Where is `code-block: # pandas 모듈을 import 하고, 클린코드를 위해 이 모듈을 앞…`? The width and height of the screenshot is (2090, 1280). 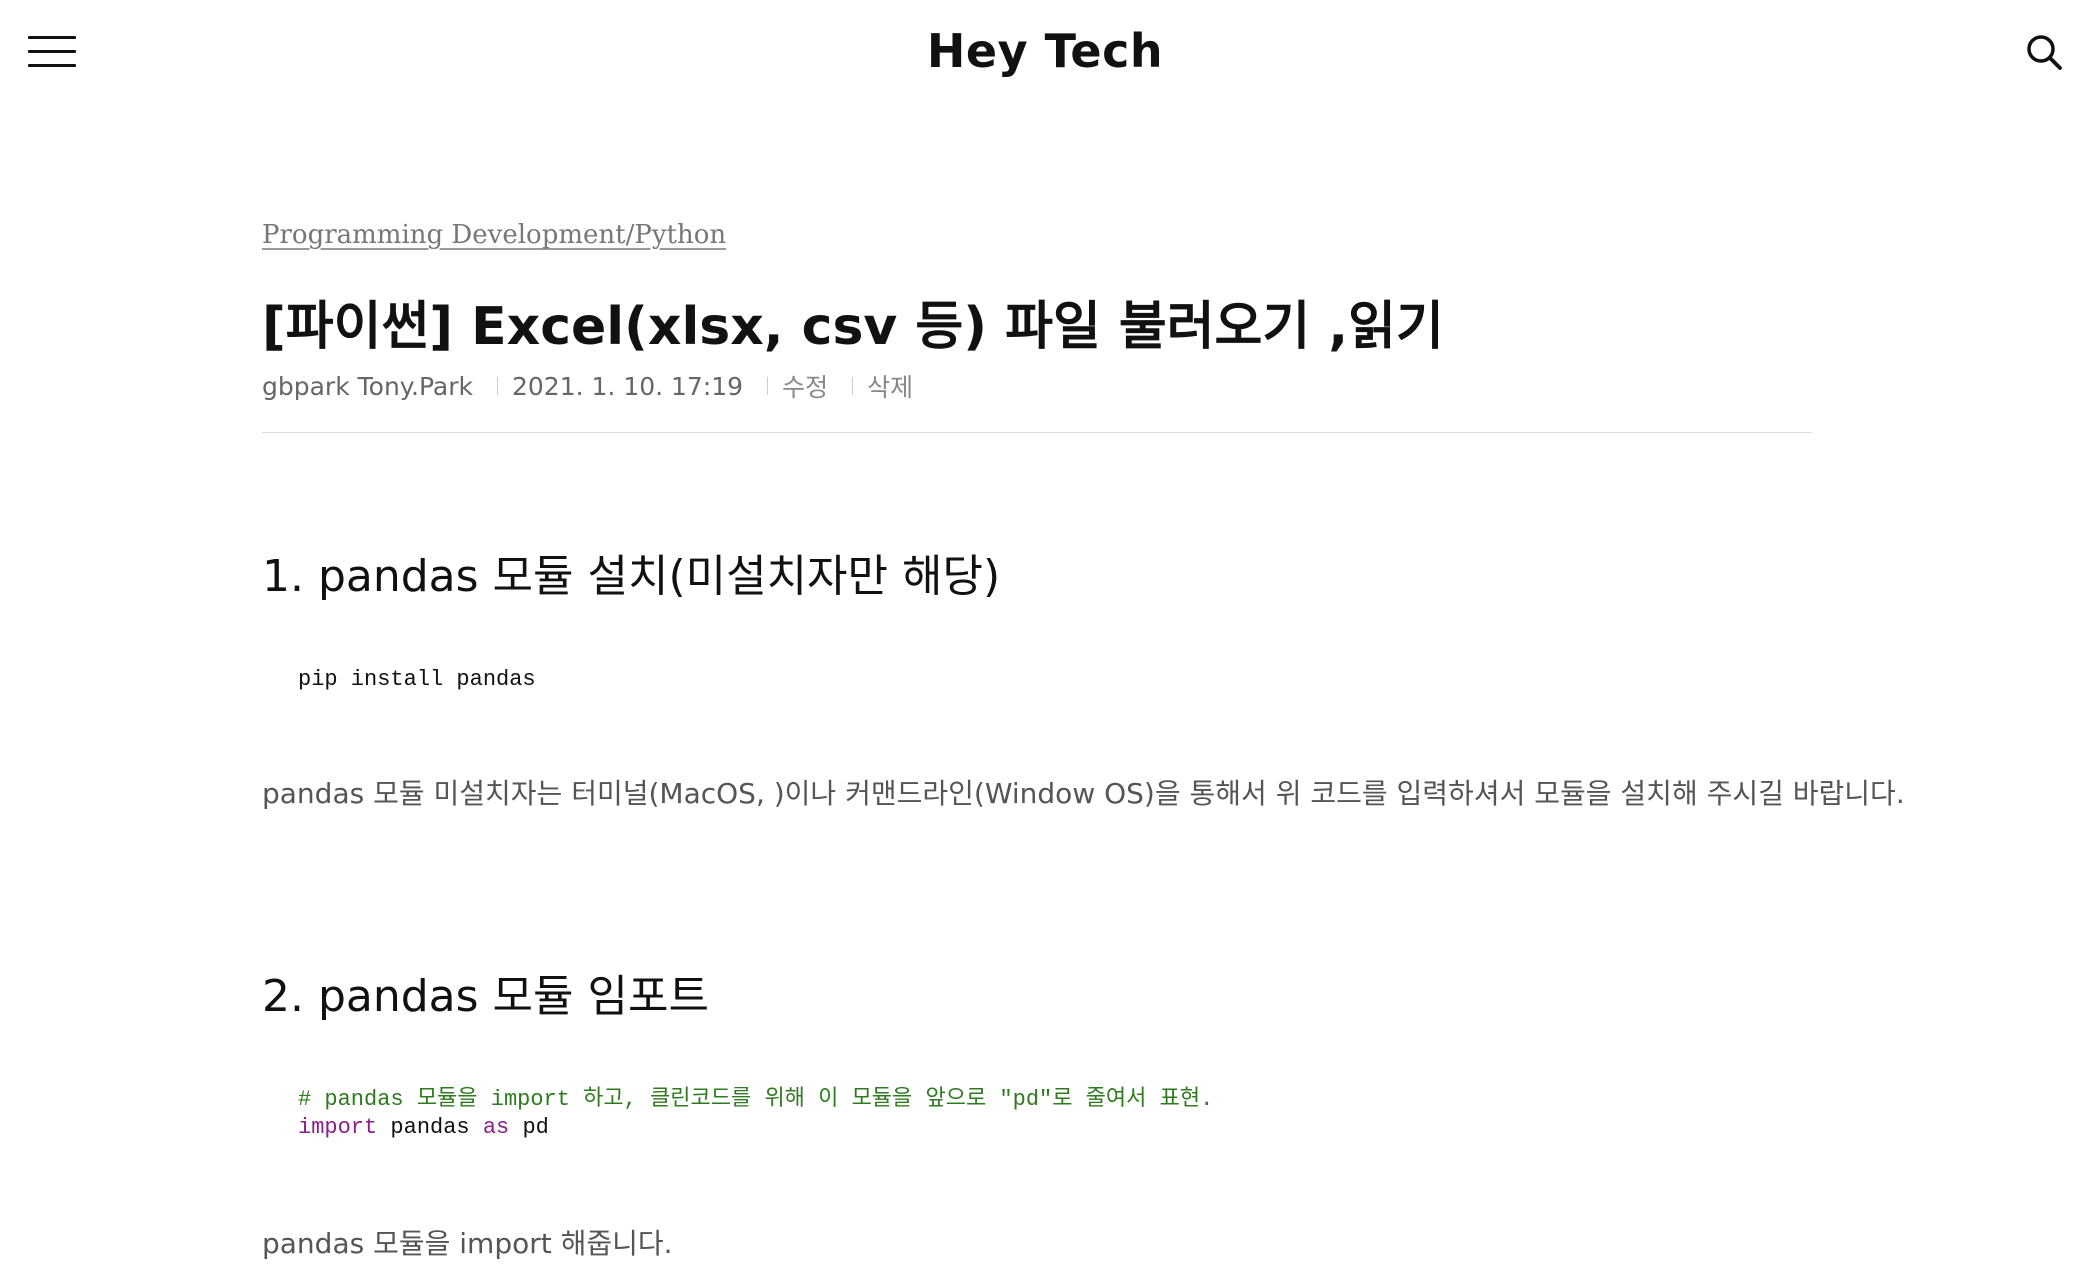
code-block: # pandas 모듈을 import 하고, 클린코드를 위해 이 모듈을 앞… is located at coordinates (755, 1114).